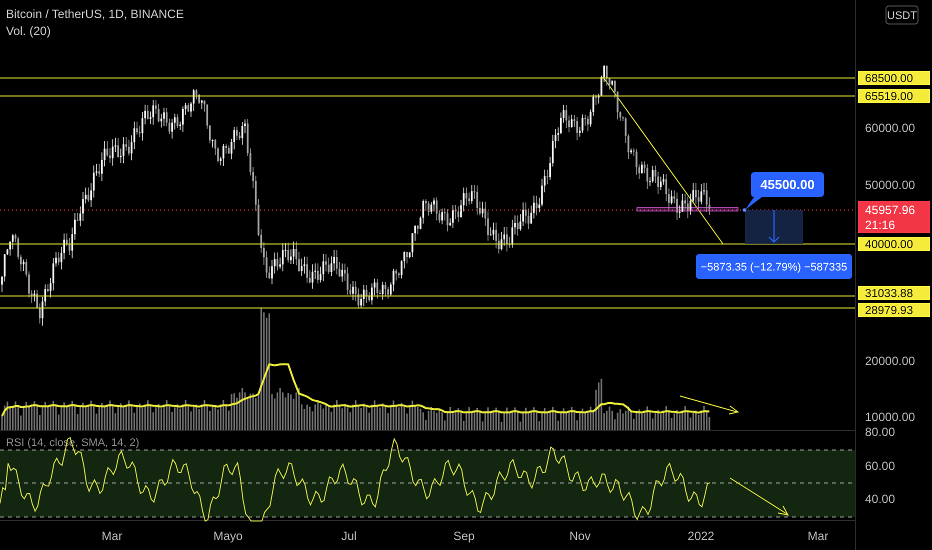  I want to click on currency-badge: USDT, so click(902, 15).